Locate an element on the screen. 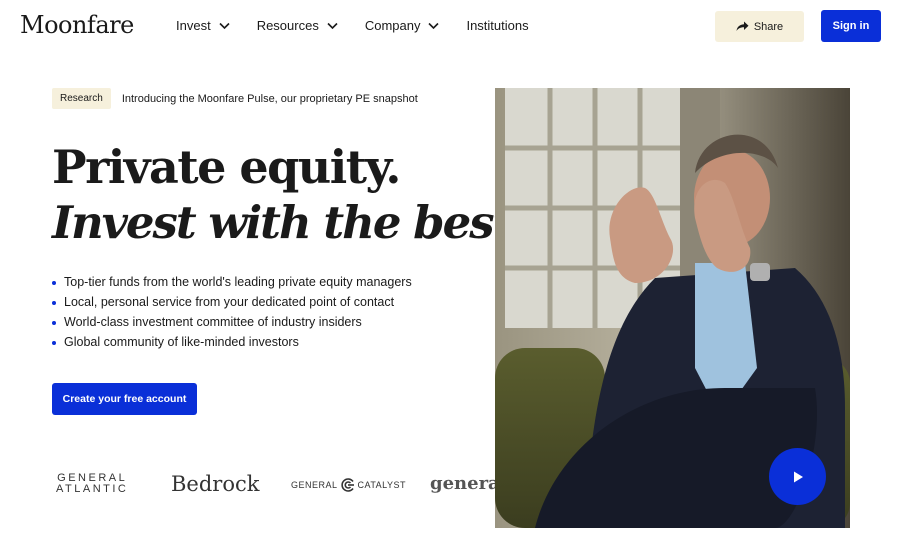 Image resolution: width=900 pixels, height=560 pixels. general-catalyst-right: CATALYST is located at coordinates (382, 485).